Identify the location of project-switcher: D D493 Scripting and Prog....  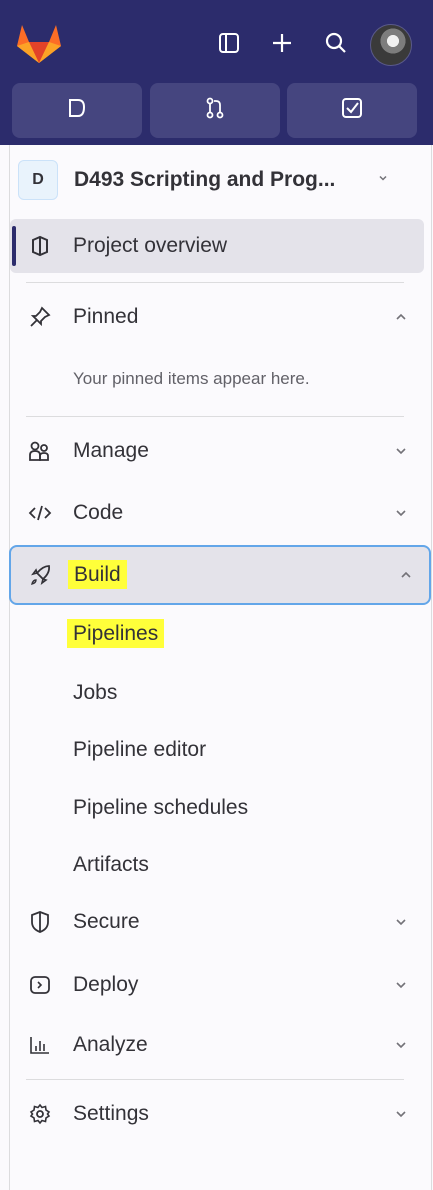
(215, 180).